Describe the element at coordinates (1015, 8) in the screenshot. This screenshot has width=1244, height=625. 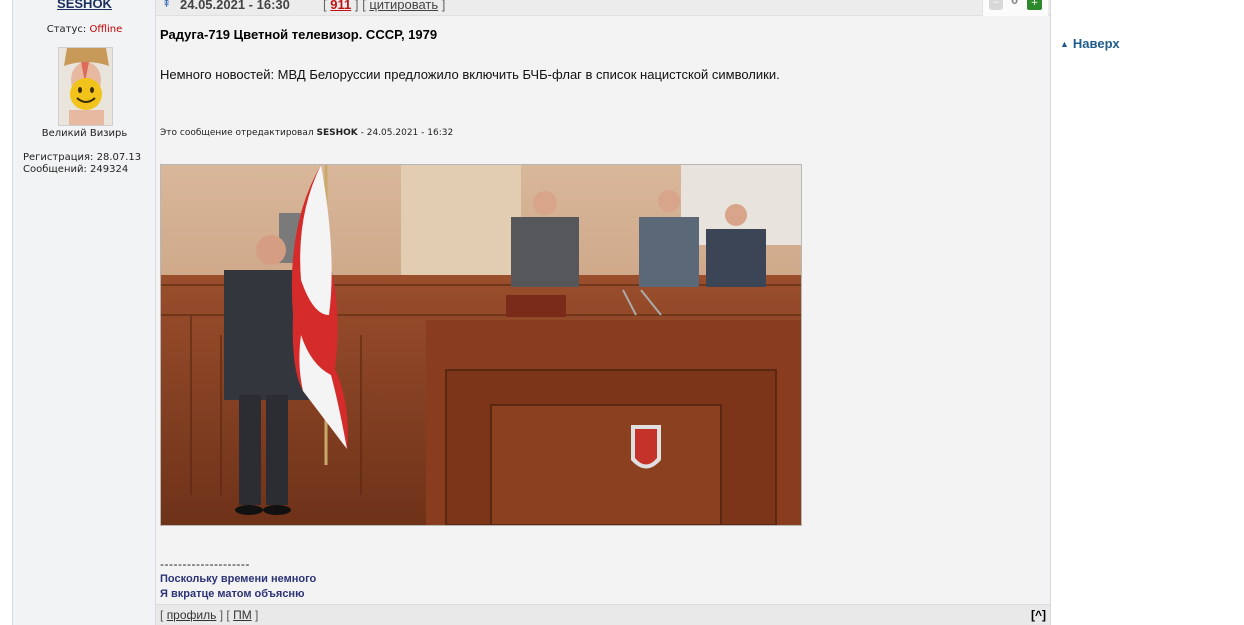
I see `rating-box: − 0 +` at that location.